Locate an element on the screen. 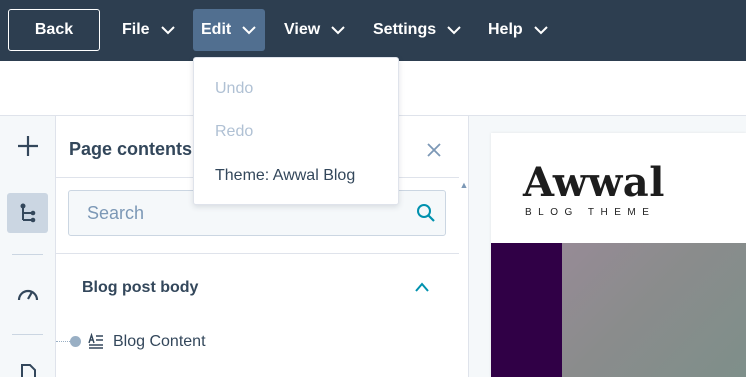  menu-help: Help is located at coordinates (518, 30).